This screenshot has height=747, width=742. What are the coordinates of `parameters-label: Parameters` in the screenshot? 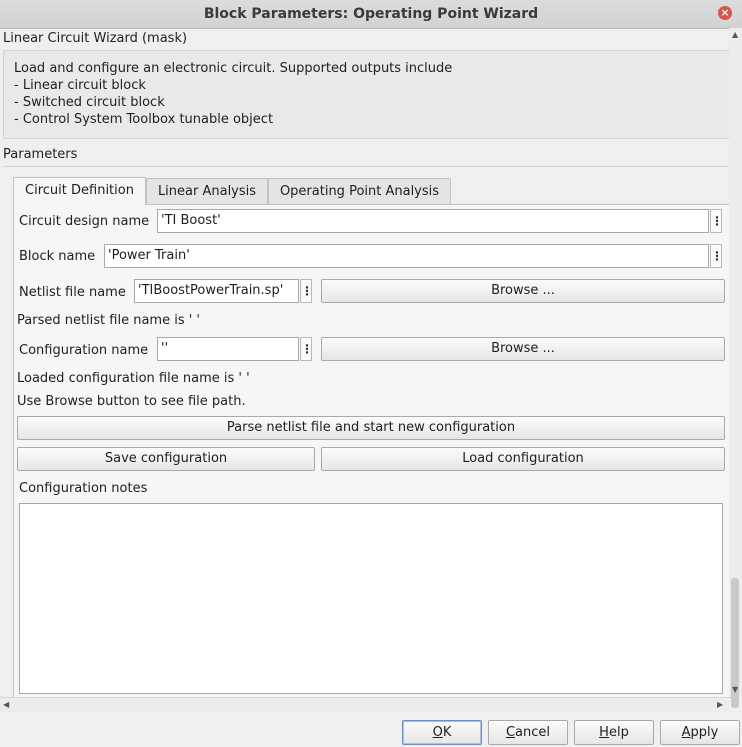 It's located at (40, 154).